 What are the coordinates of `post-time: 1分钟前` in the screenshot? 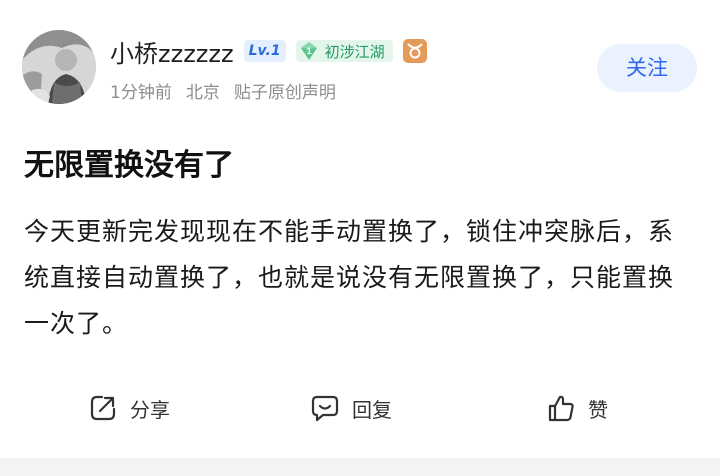 It's located at (141, 93).